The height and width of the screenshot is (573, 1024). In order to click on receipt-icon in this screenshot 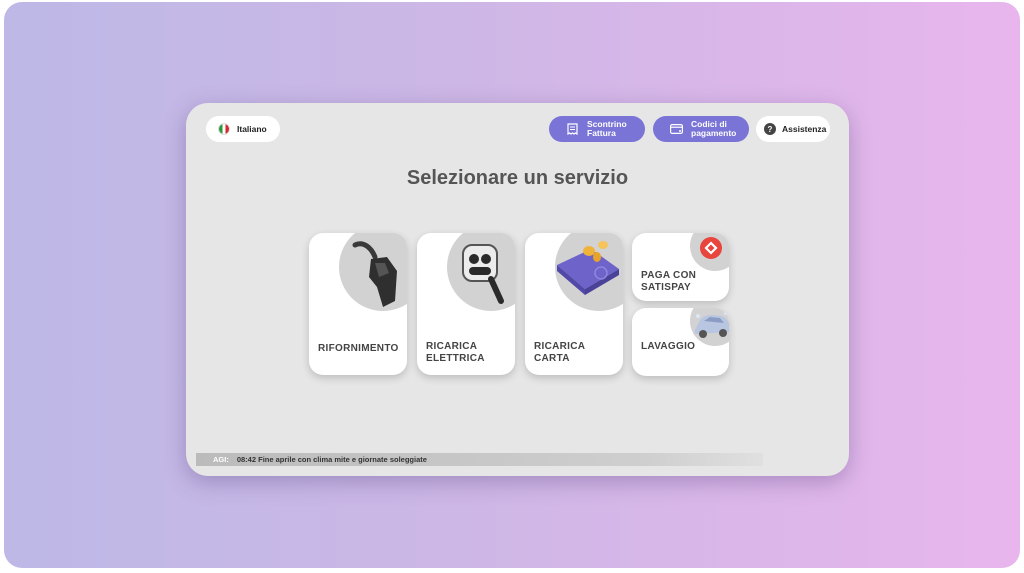, I will do `click(572, 129)`.